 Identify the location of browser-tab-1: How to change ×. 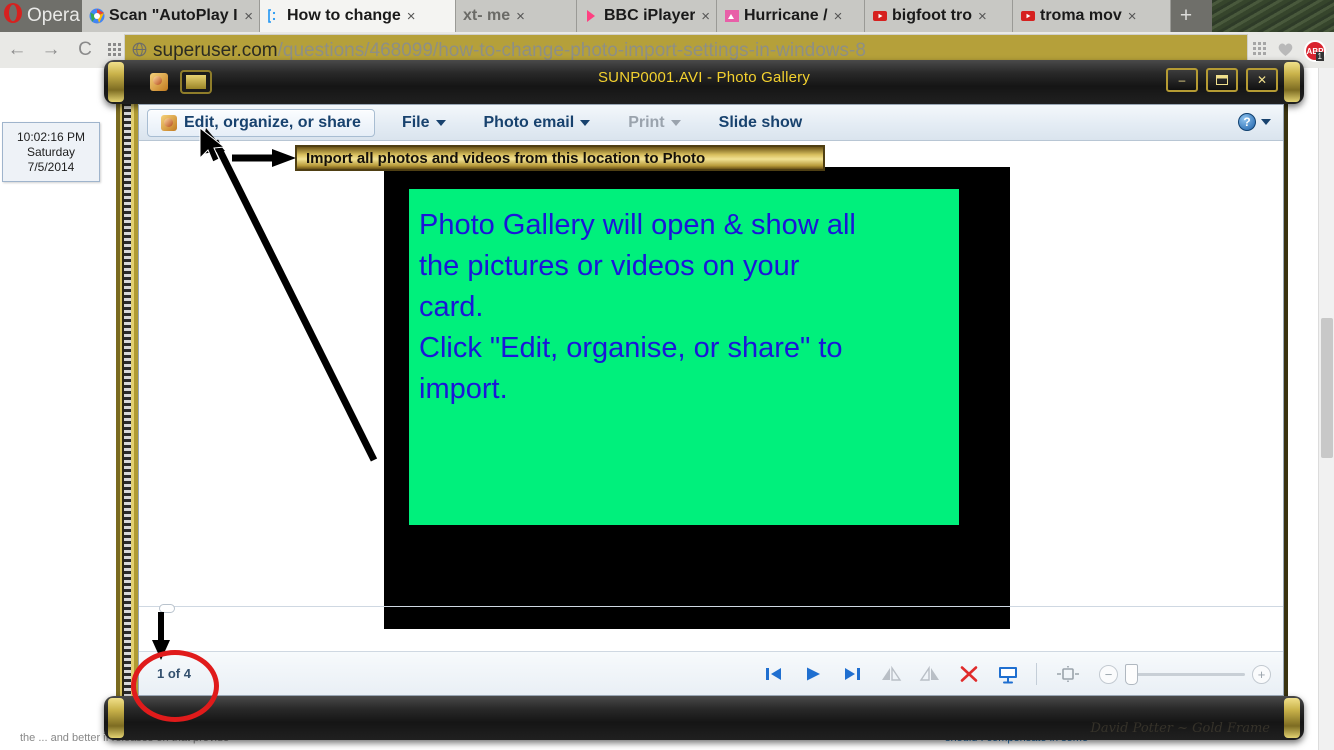
(358, 16).